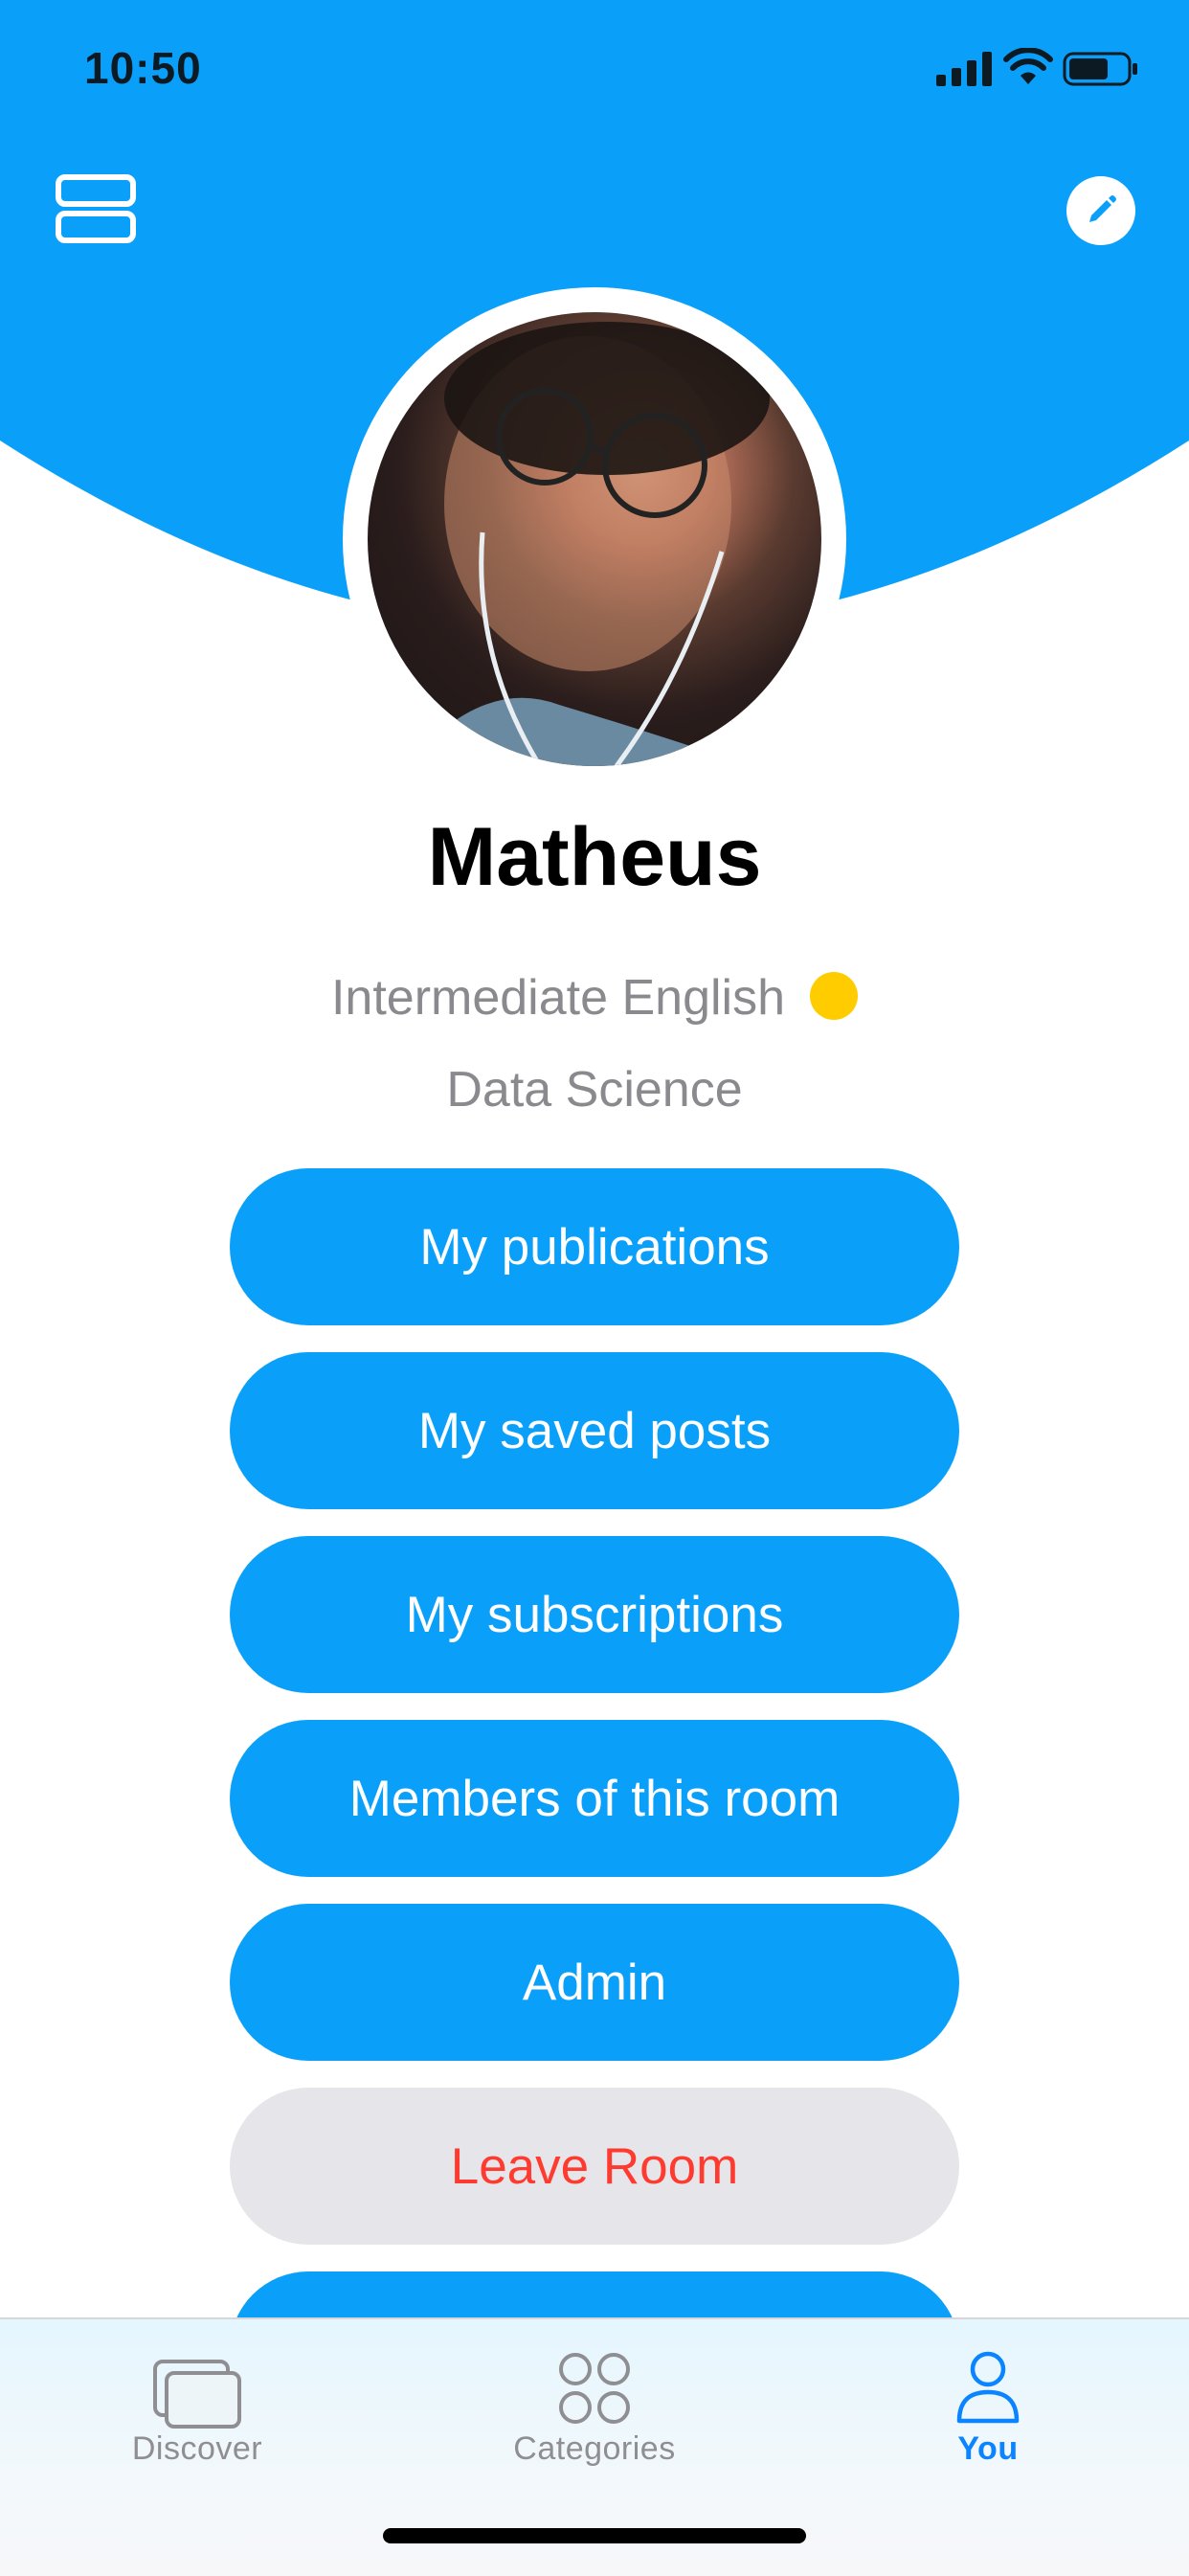 This screenshot has height=2576, width=1189. I want to click on my-publications-button: My publications, so click(594, 1246).